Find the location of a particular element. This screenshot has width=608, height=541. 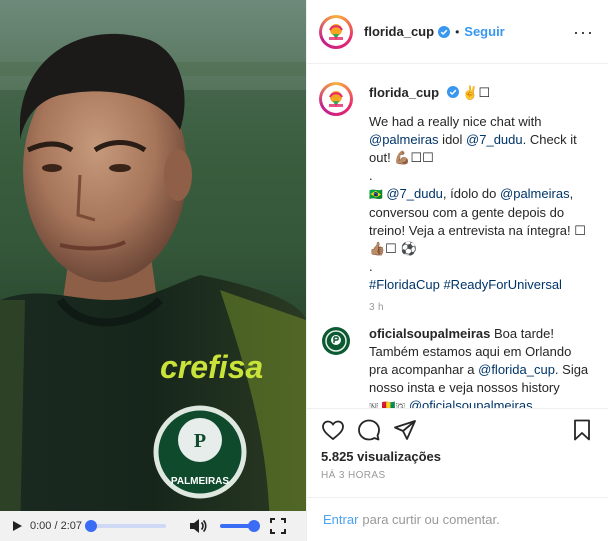

add-comment-bar: Entrar para curtir ou comentar. is located at coordinates (457, 519).